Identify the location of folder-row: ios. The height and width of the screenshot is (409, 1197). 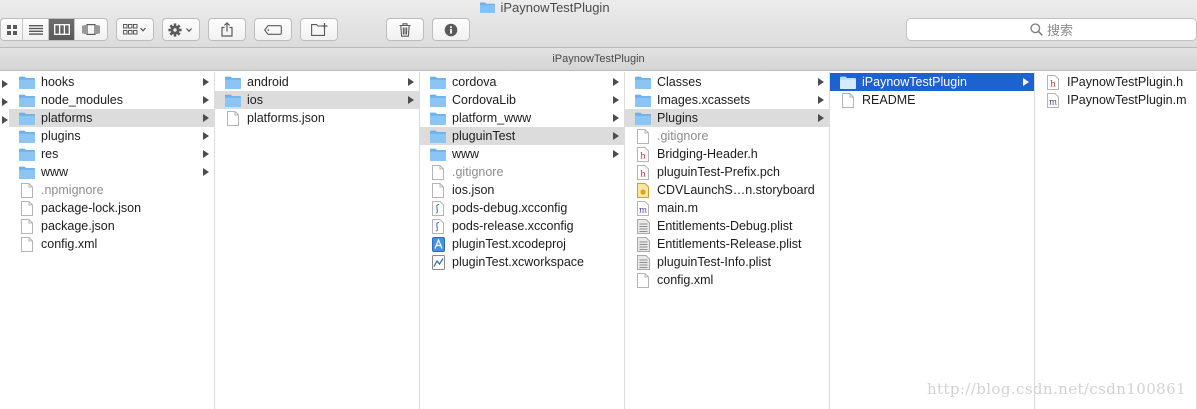
(317, 100).